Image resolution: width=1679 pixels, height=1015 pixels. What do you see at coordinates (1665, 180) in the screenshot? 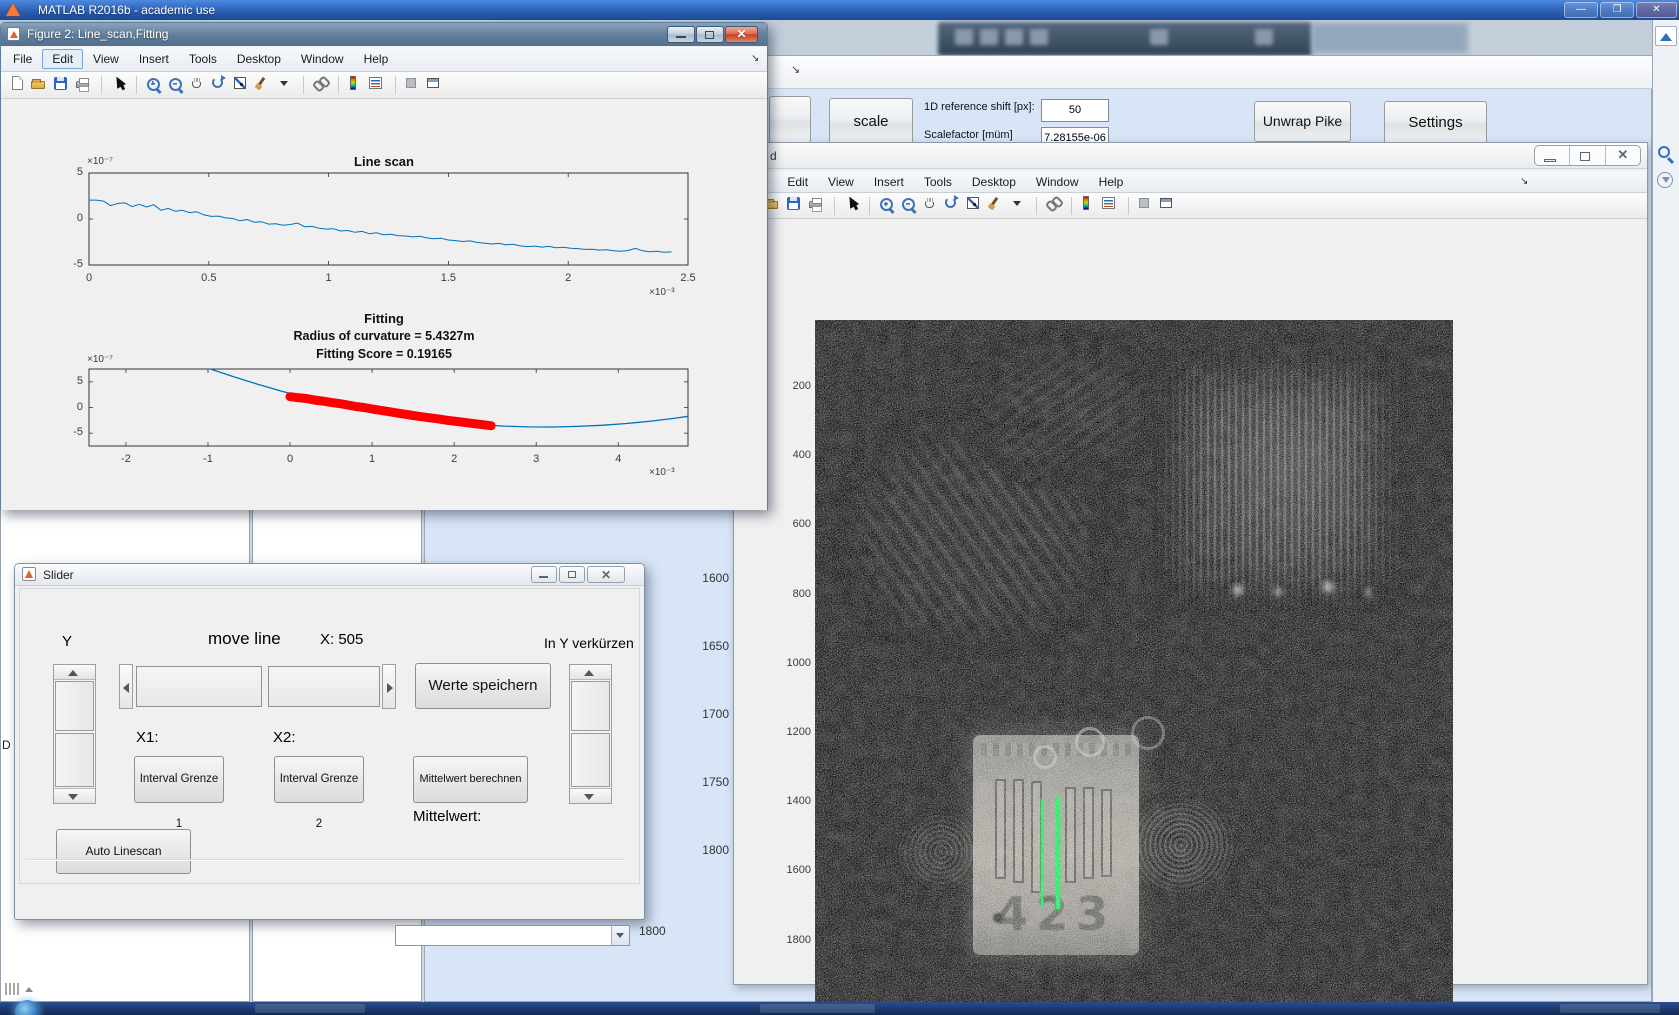
I see `expand-circle-icon` at bounding box center [1665, 180].